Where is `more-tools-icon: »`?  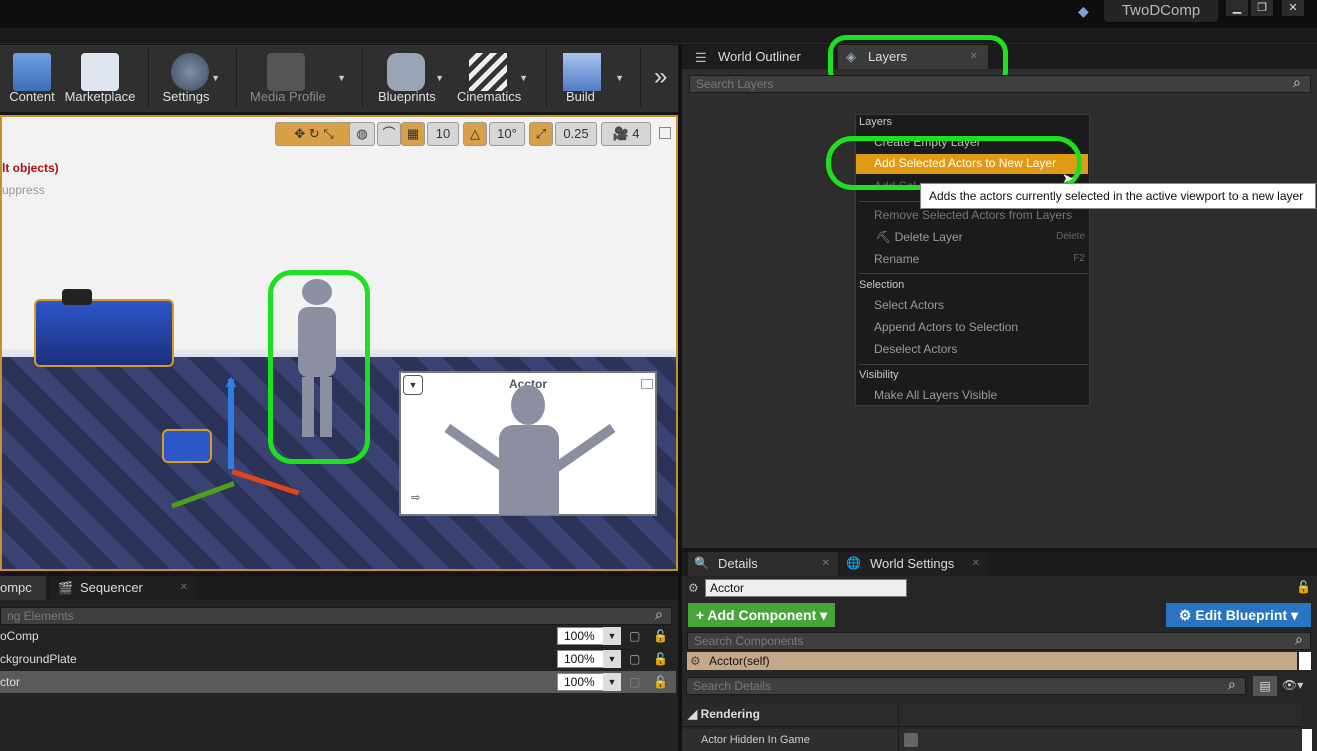 more-tools-icon: » is located at coordinates (660, 77).